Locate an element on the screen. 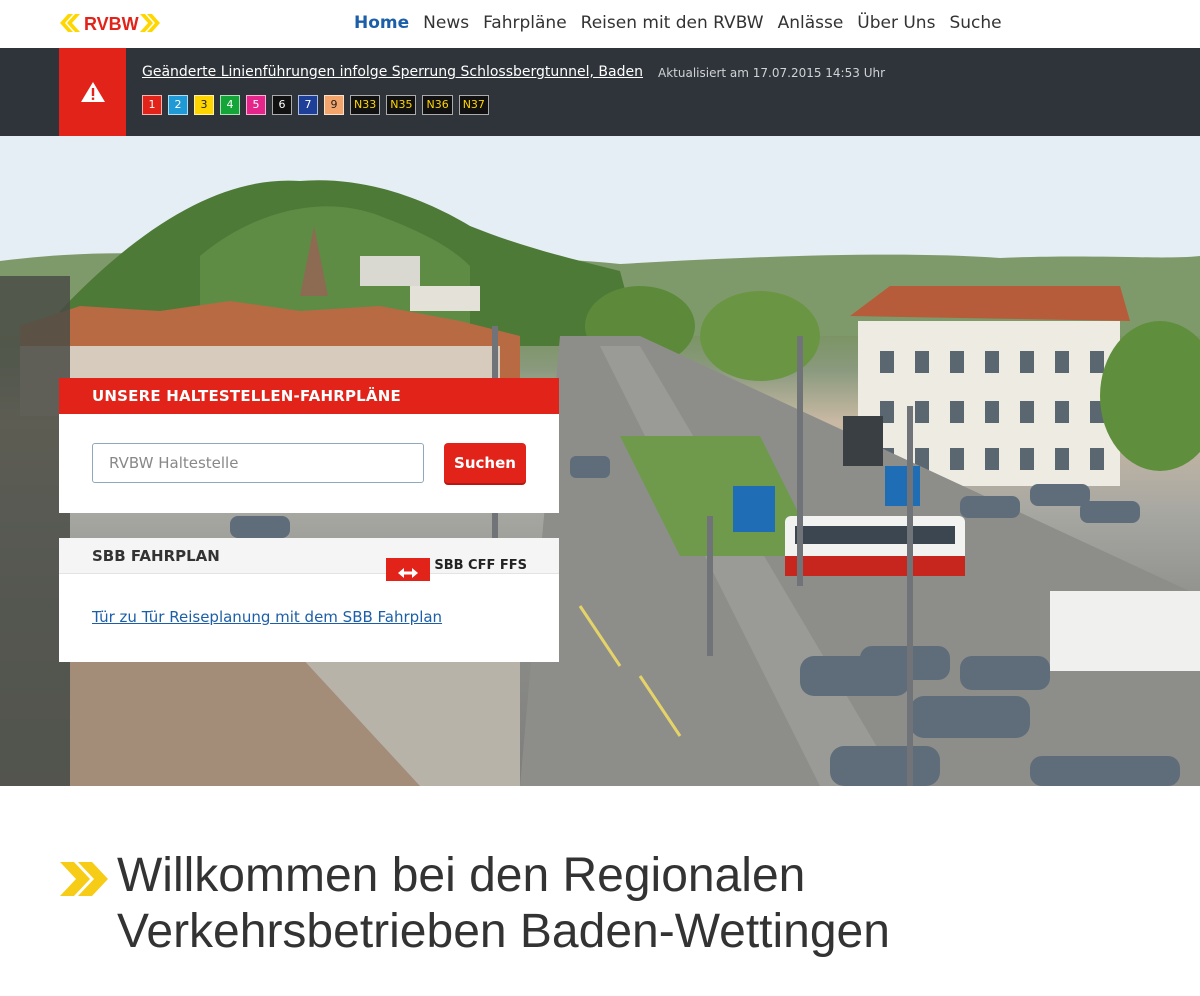  nav-reisen: Reisen mit den RVBW is located at coordinates (672, 23).